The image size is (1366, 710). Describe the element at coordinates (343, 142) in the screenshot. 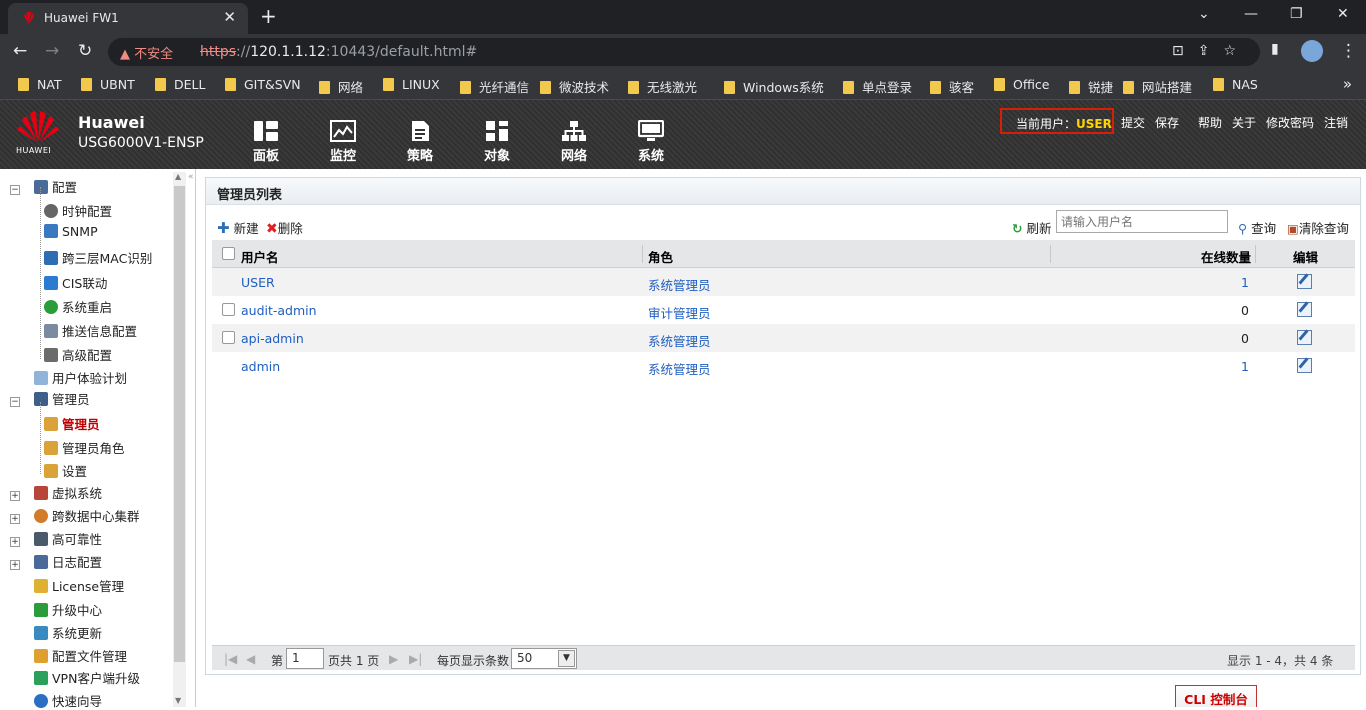

I see `module-monitor: 监控` at that location.